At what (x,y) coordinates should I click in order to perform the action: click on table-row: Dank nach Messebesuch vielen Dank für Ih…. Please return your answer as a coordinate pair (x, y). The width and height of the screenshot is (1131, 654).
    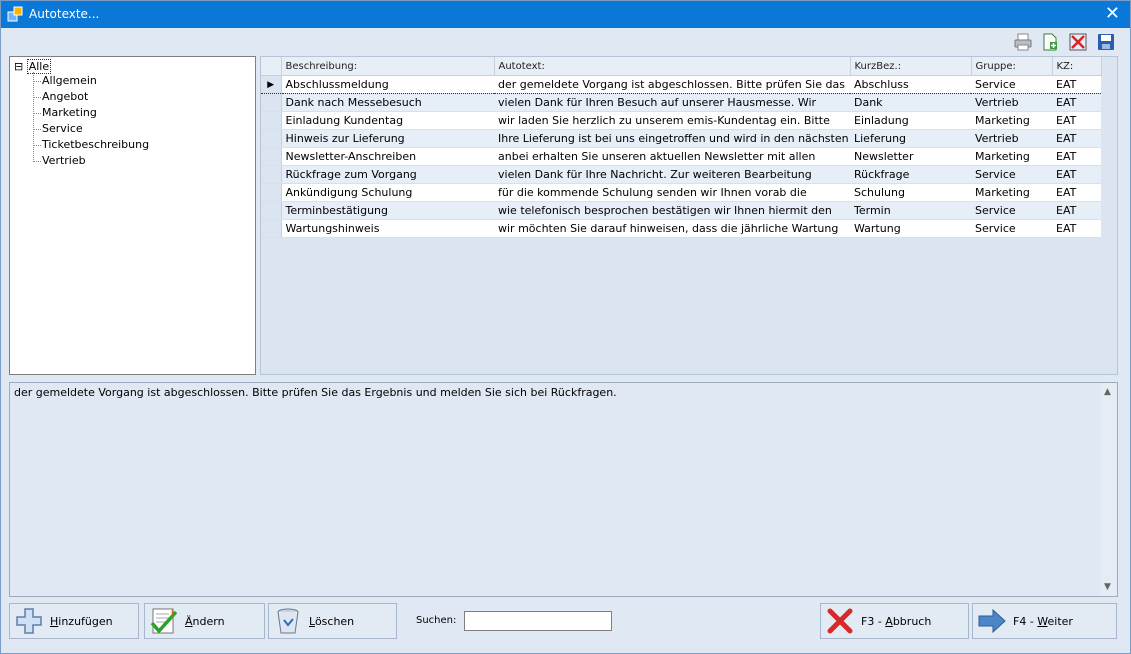
    Looking at the image, I should click on (681, 102).